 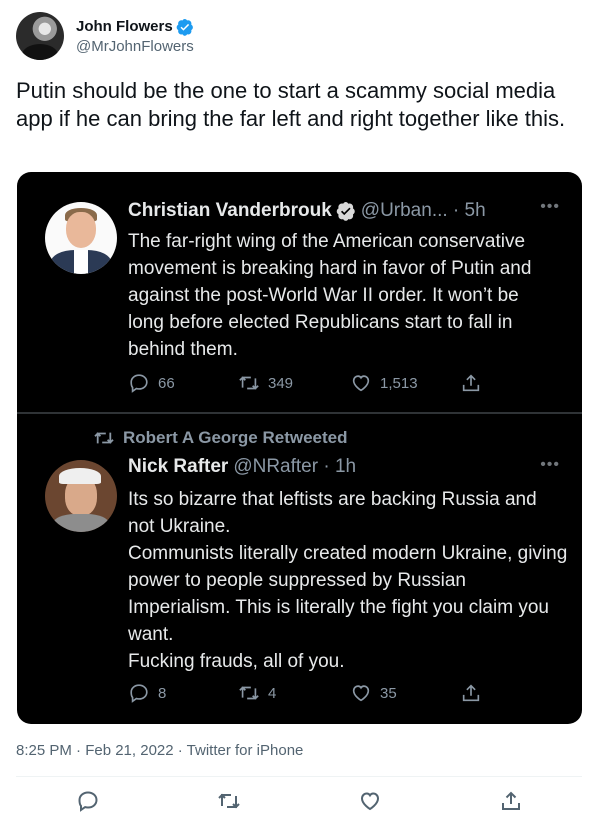 What do you see at coordinates (299, 803) in the screenshot?
I see `tweet-action-bar` at bounding box center [299, 803].